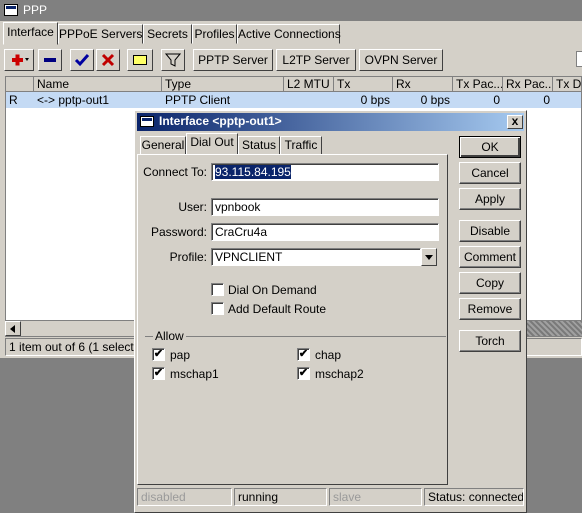  I want to click on mschap2-label: mschap2, so click(339, 374).